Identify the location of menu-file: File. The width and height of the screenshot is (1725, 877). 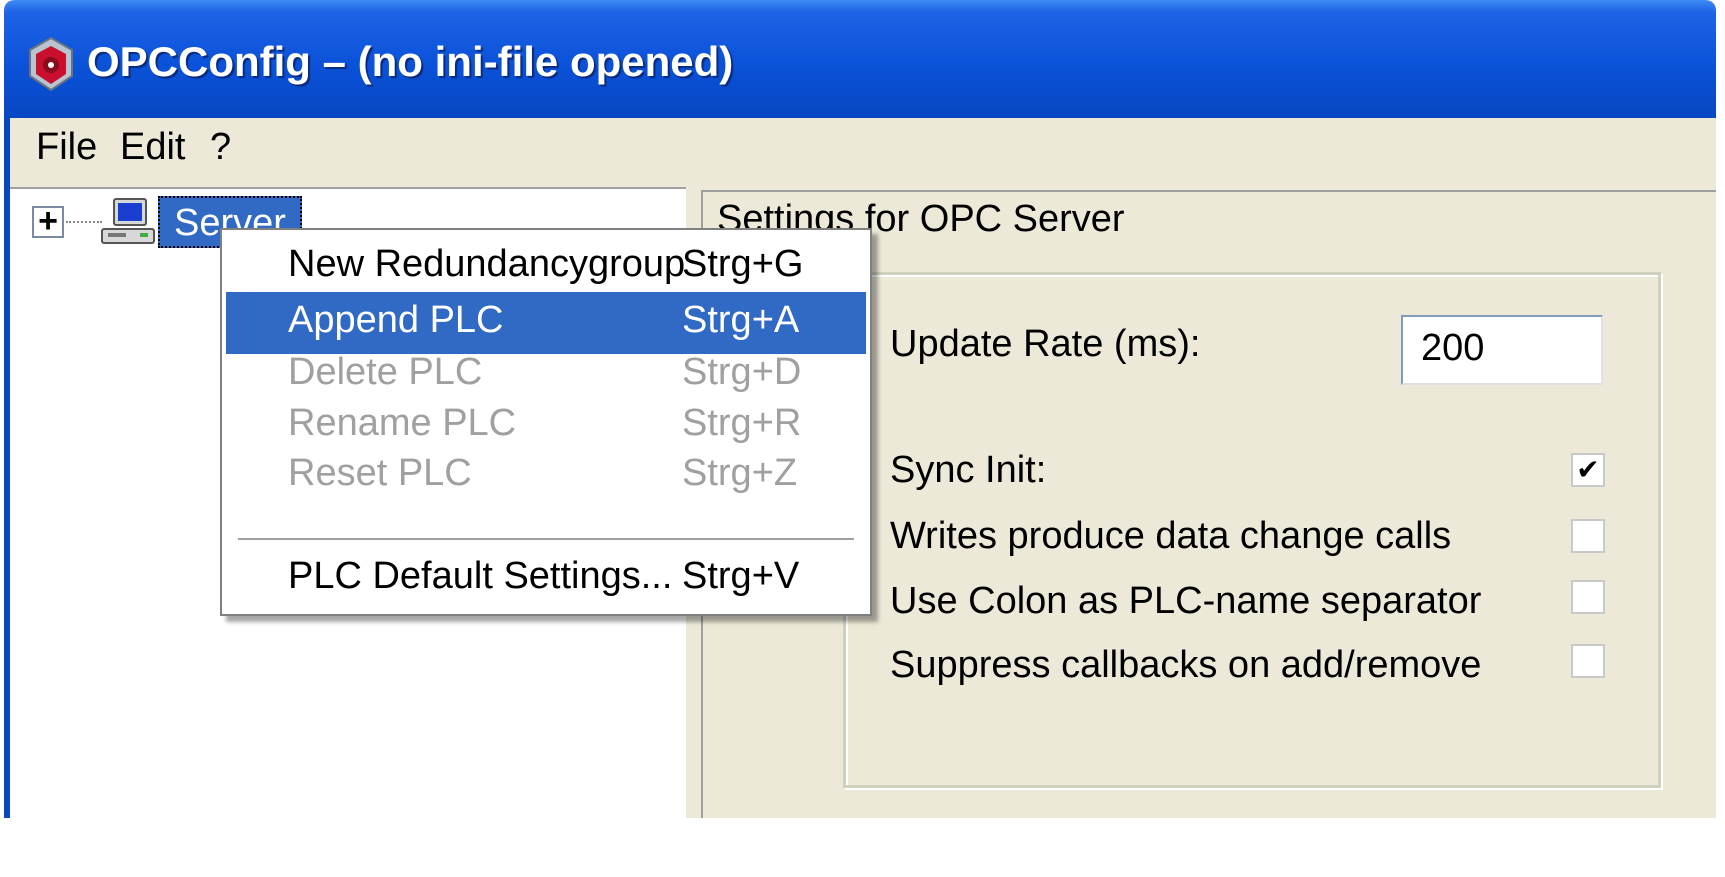
(66, 147).